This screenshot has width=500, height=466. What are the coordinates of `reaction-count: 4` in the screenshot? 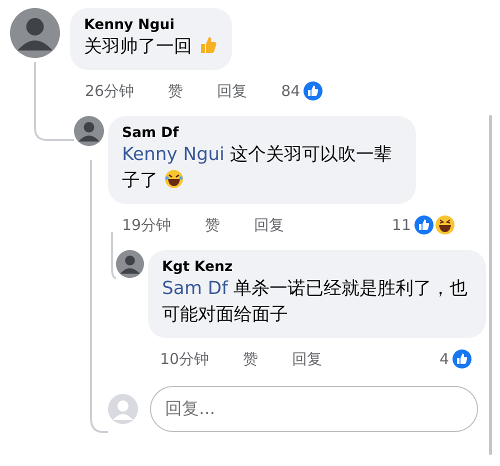 It's located at (444, 359).